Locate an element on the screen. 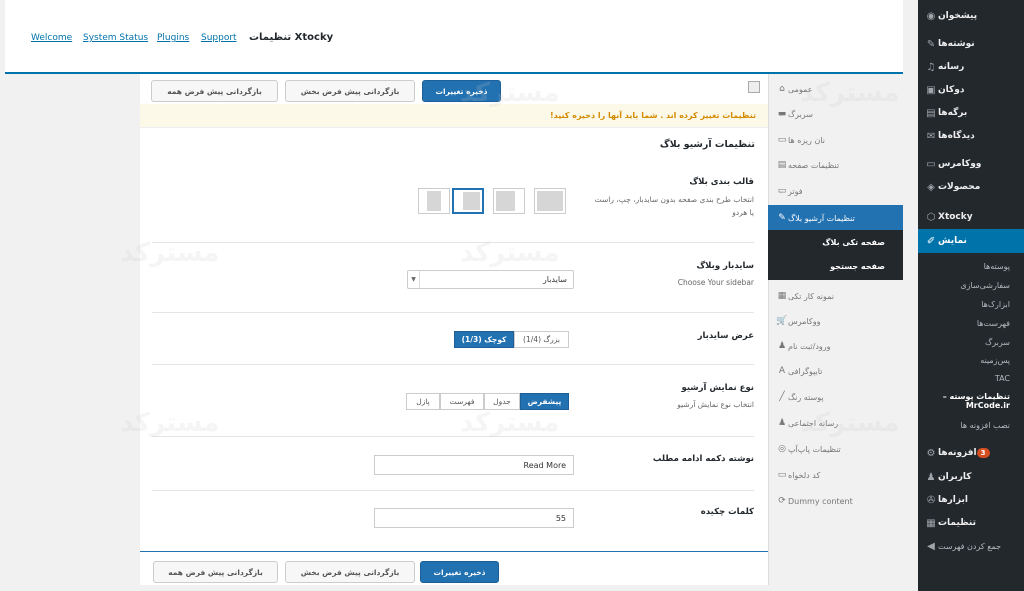  wp-submenu-item: پس‌زمینه is located at coordinates (971, 360).